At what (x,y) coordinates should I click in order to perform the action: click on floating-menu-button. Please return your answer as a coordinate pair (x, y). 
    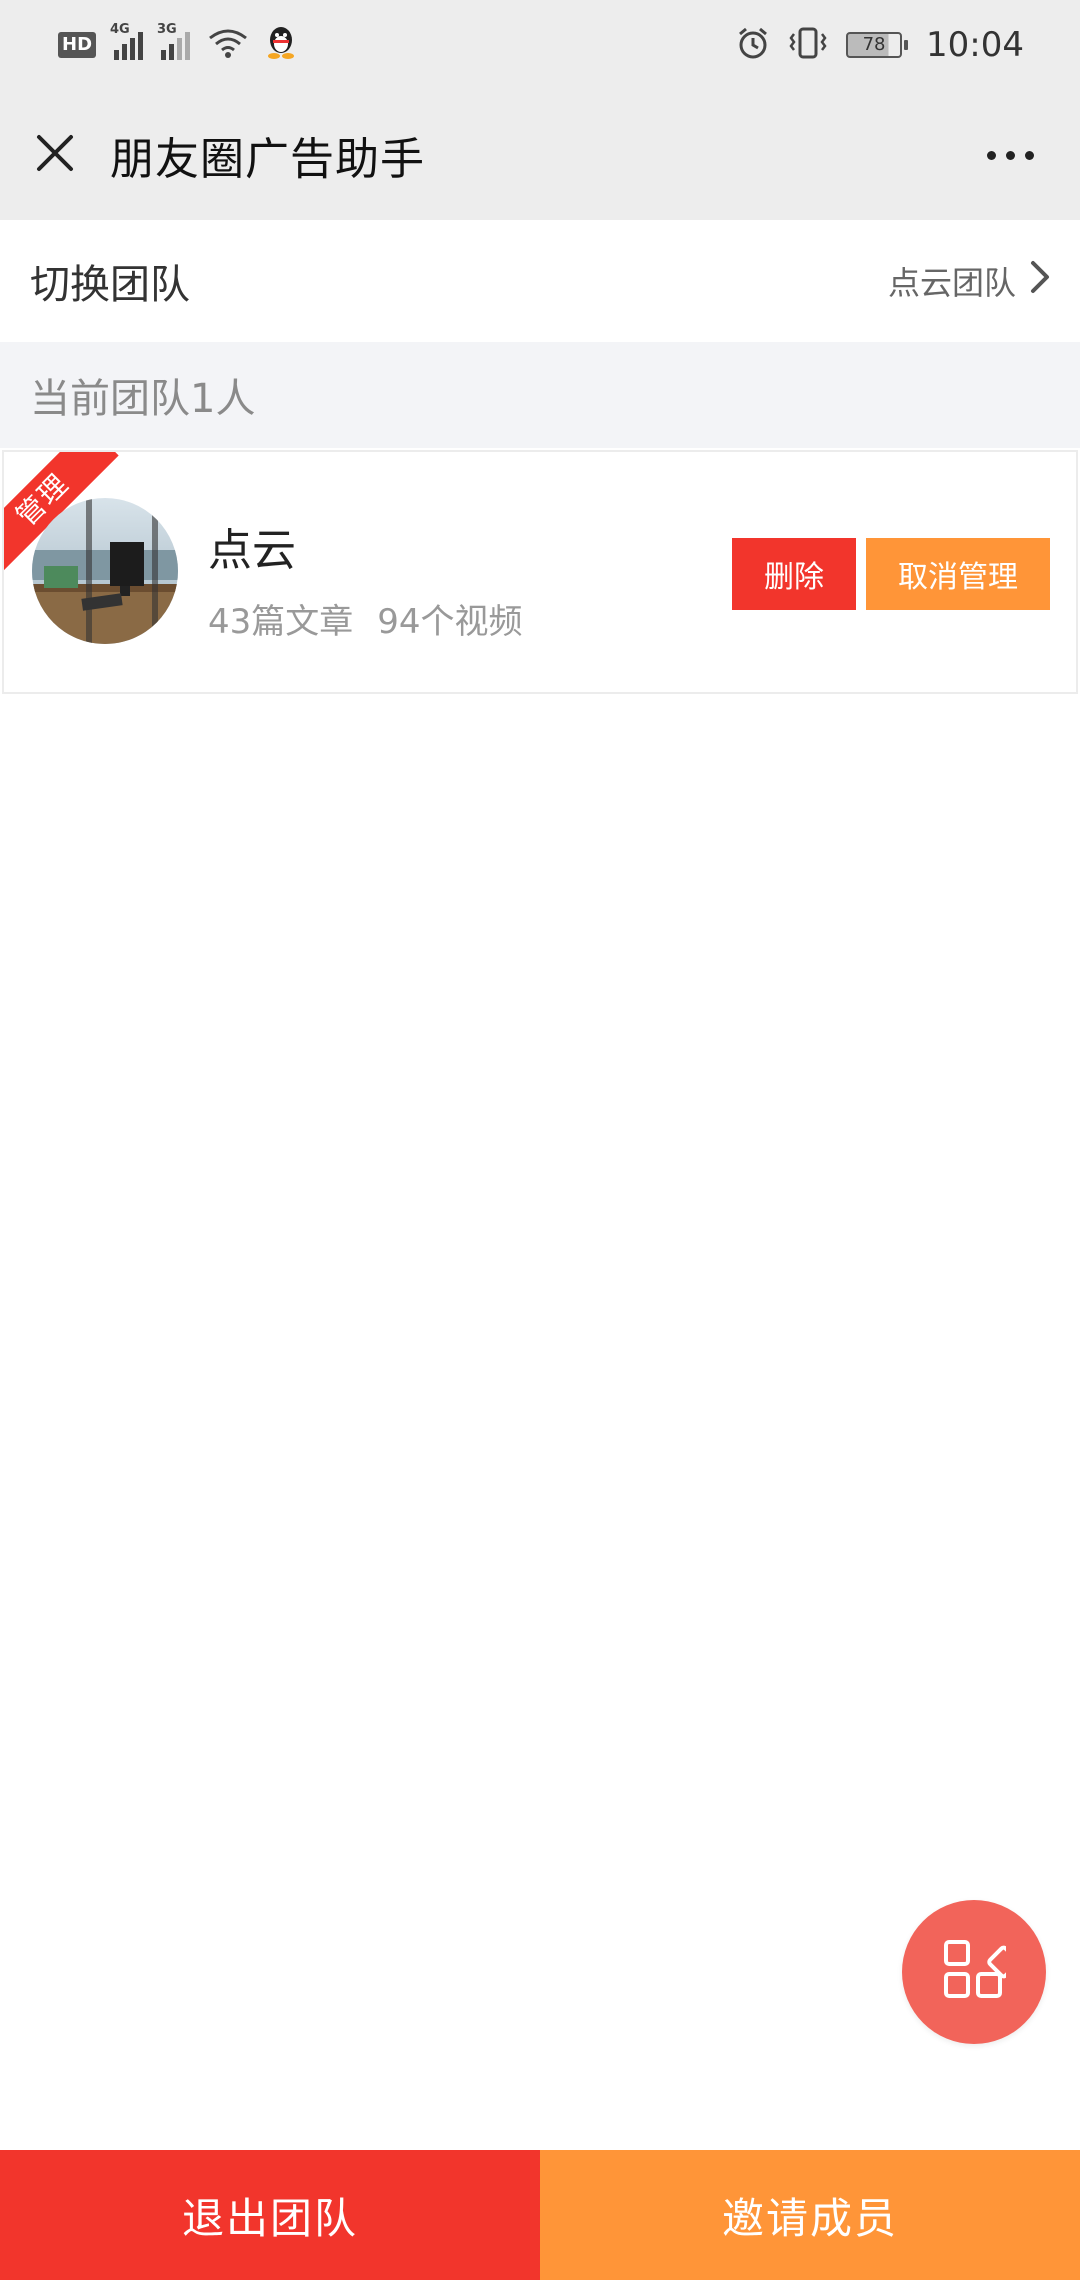
    Looking at the image, I should click on (974, 1972).